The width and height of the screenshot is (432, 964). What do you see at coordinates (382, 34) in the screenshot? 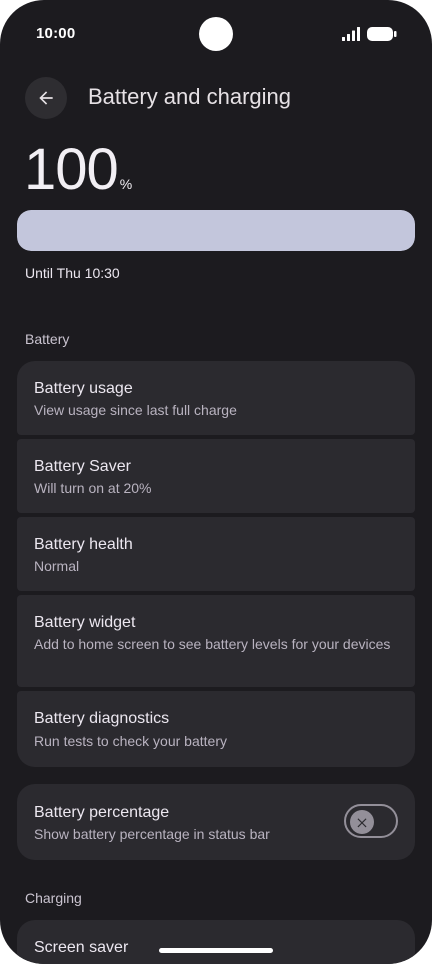
I see `battery-status-icon` at bounding box center [382, 34].